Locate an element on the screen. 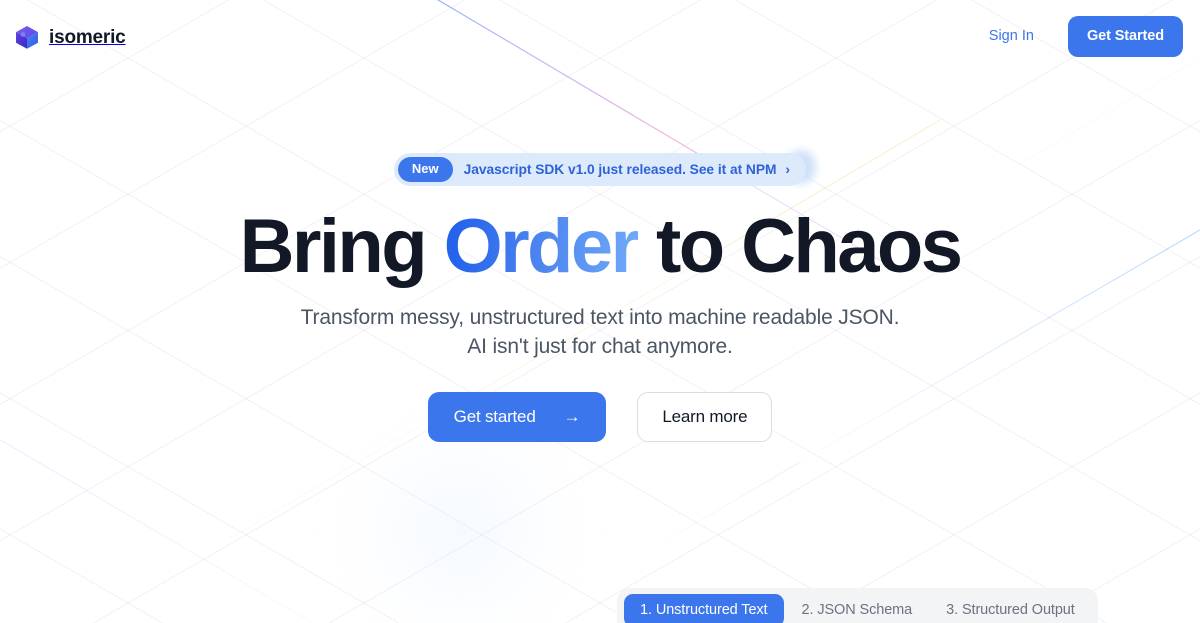 The height and width of the screenshot is (623, 1200). hero-get-started-button: Get started → is located at coordinates (517, 416).